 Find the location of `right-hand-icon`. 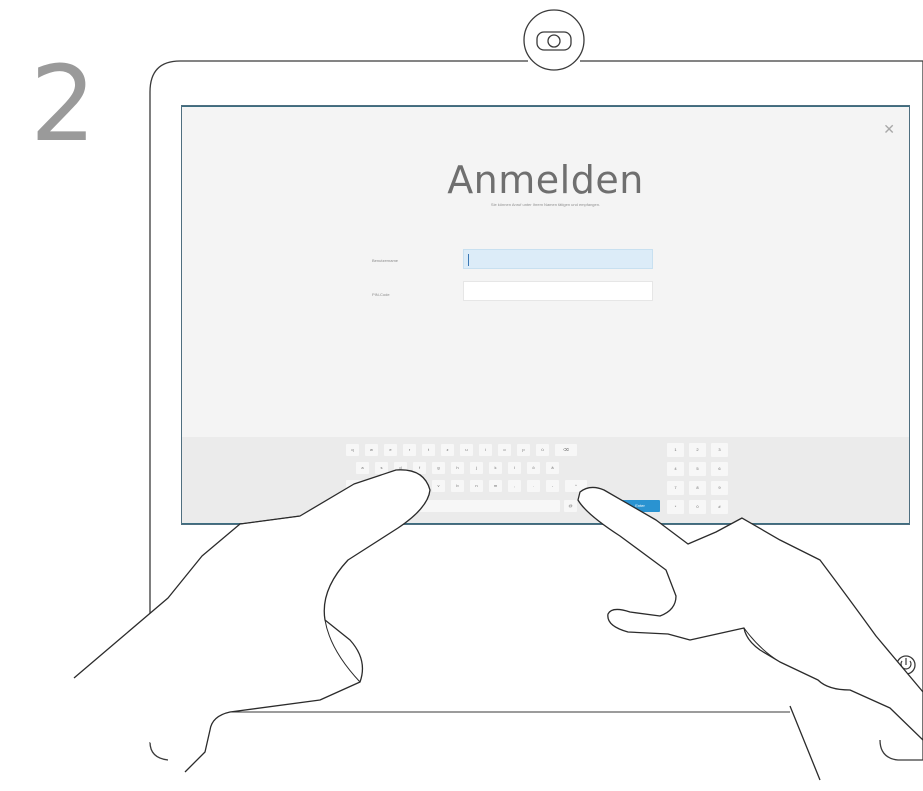

right-hand-icon is located at coordinates (750, 613).